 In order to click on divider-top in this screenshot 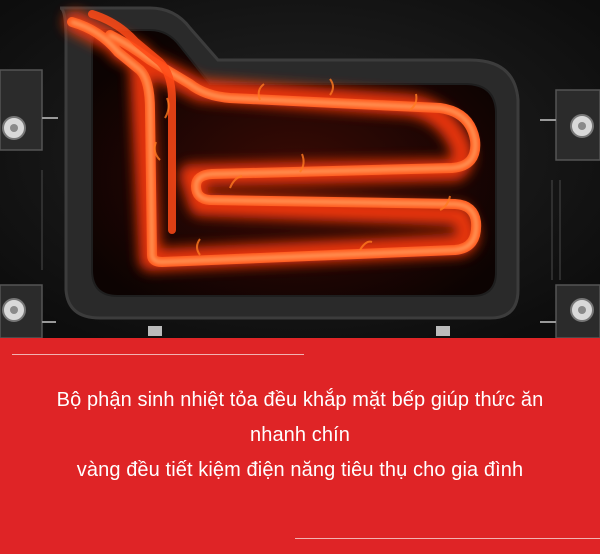, I will do `click(158, 354)`.